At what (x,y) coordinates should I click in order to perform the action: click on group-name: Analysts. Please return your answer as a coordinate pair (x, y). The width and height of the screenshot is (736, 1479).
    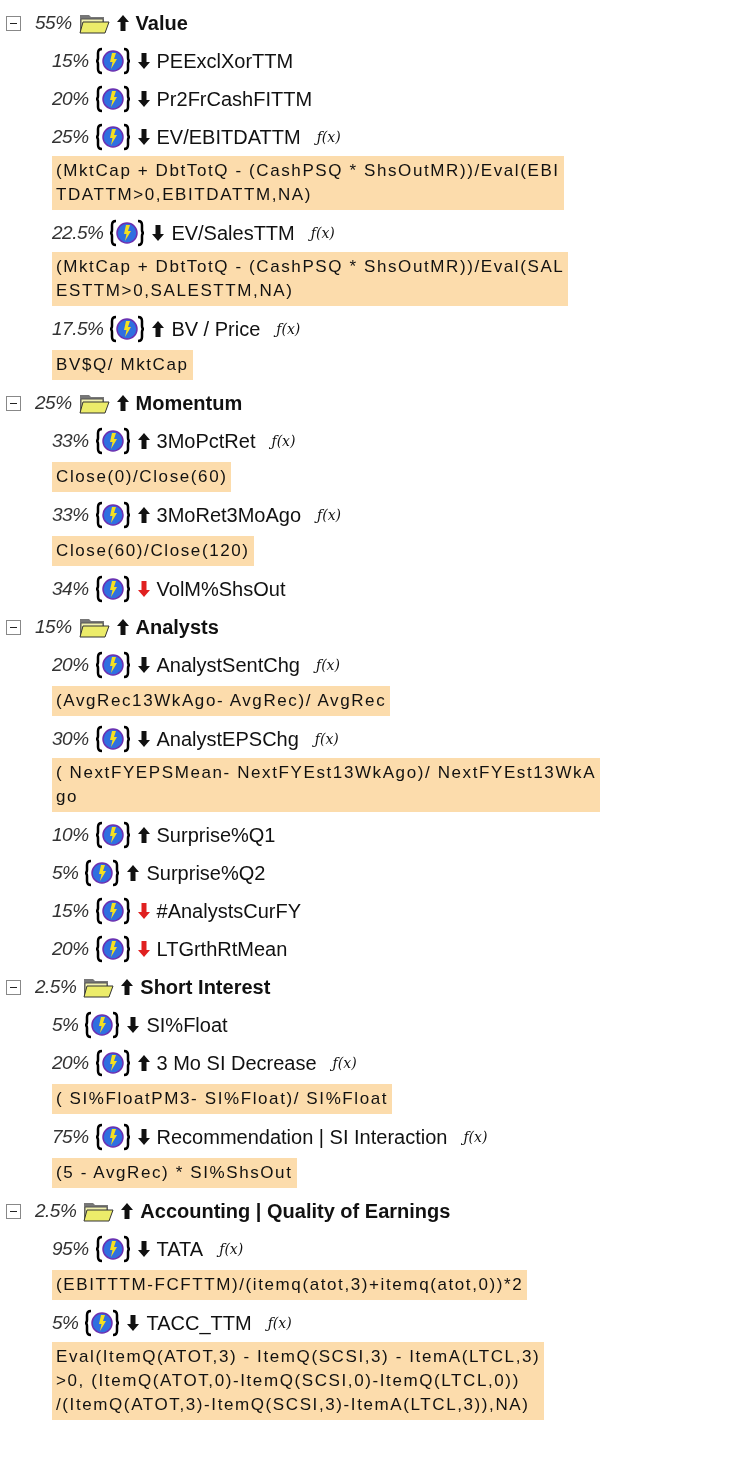
    Looking at the image, I should click on (177, 627).